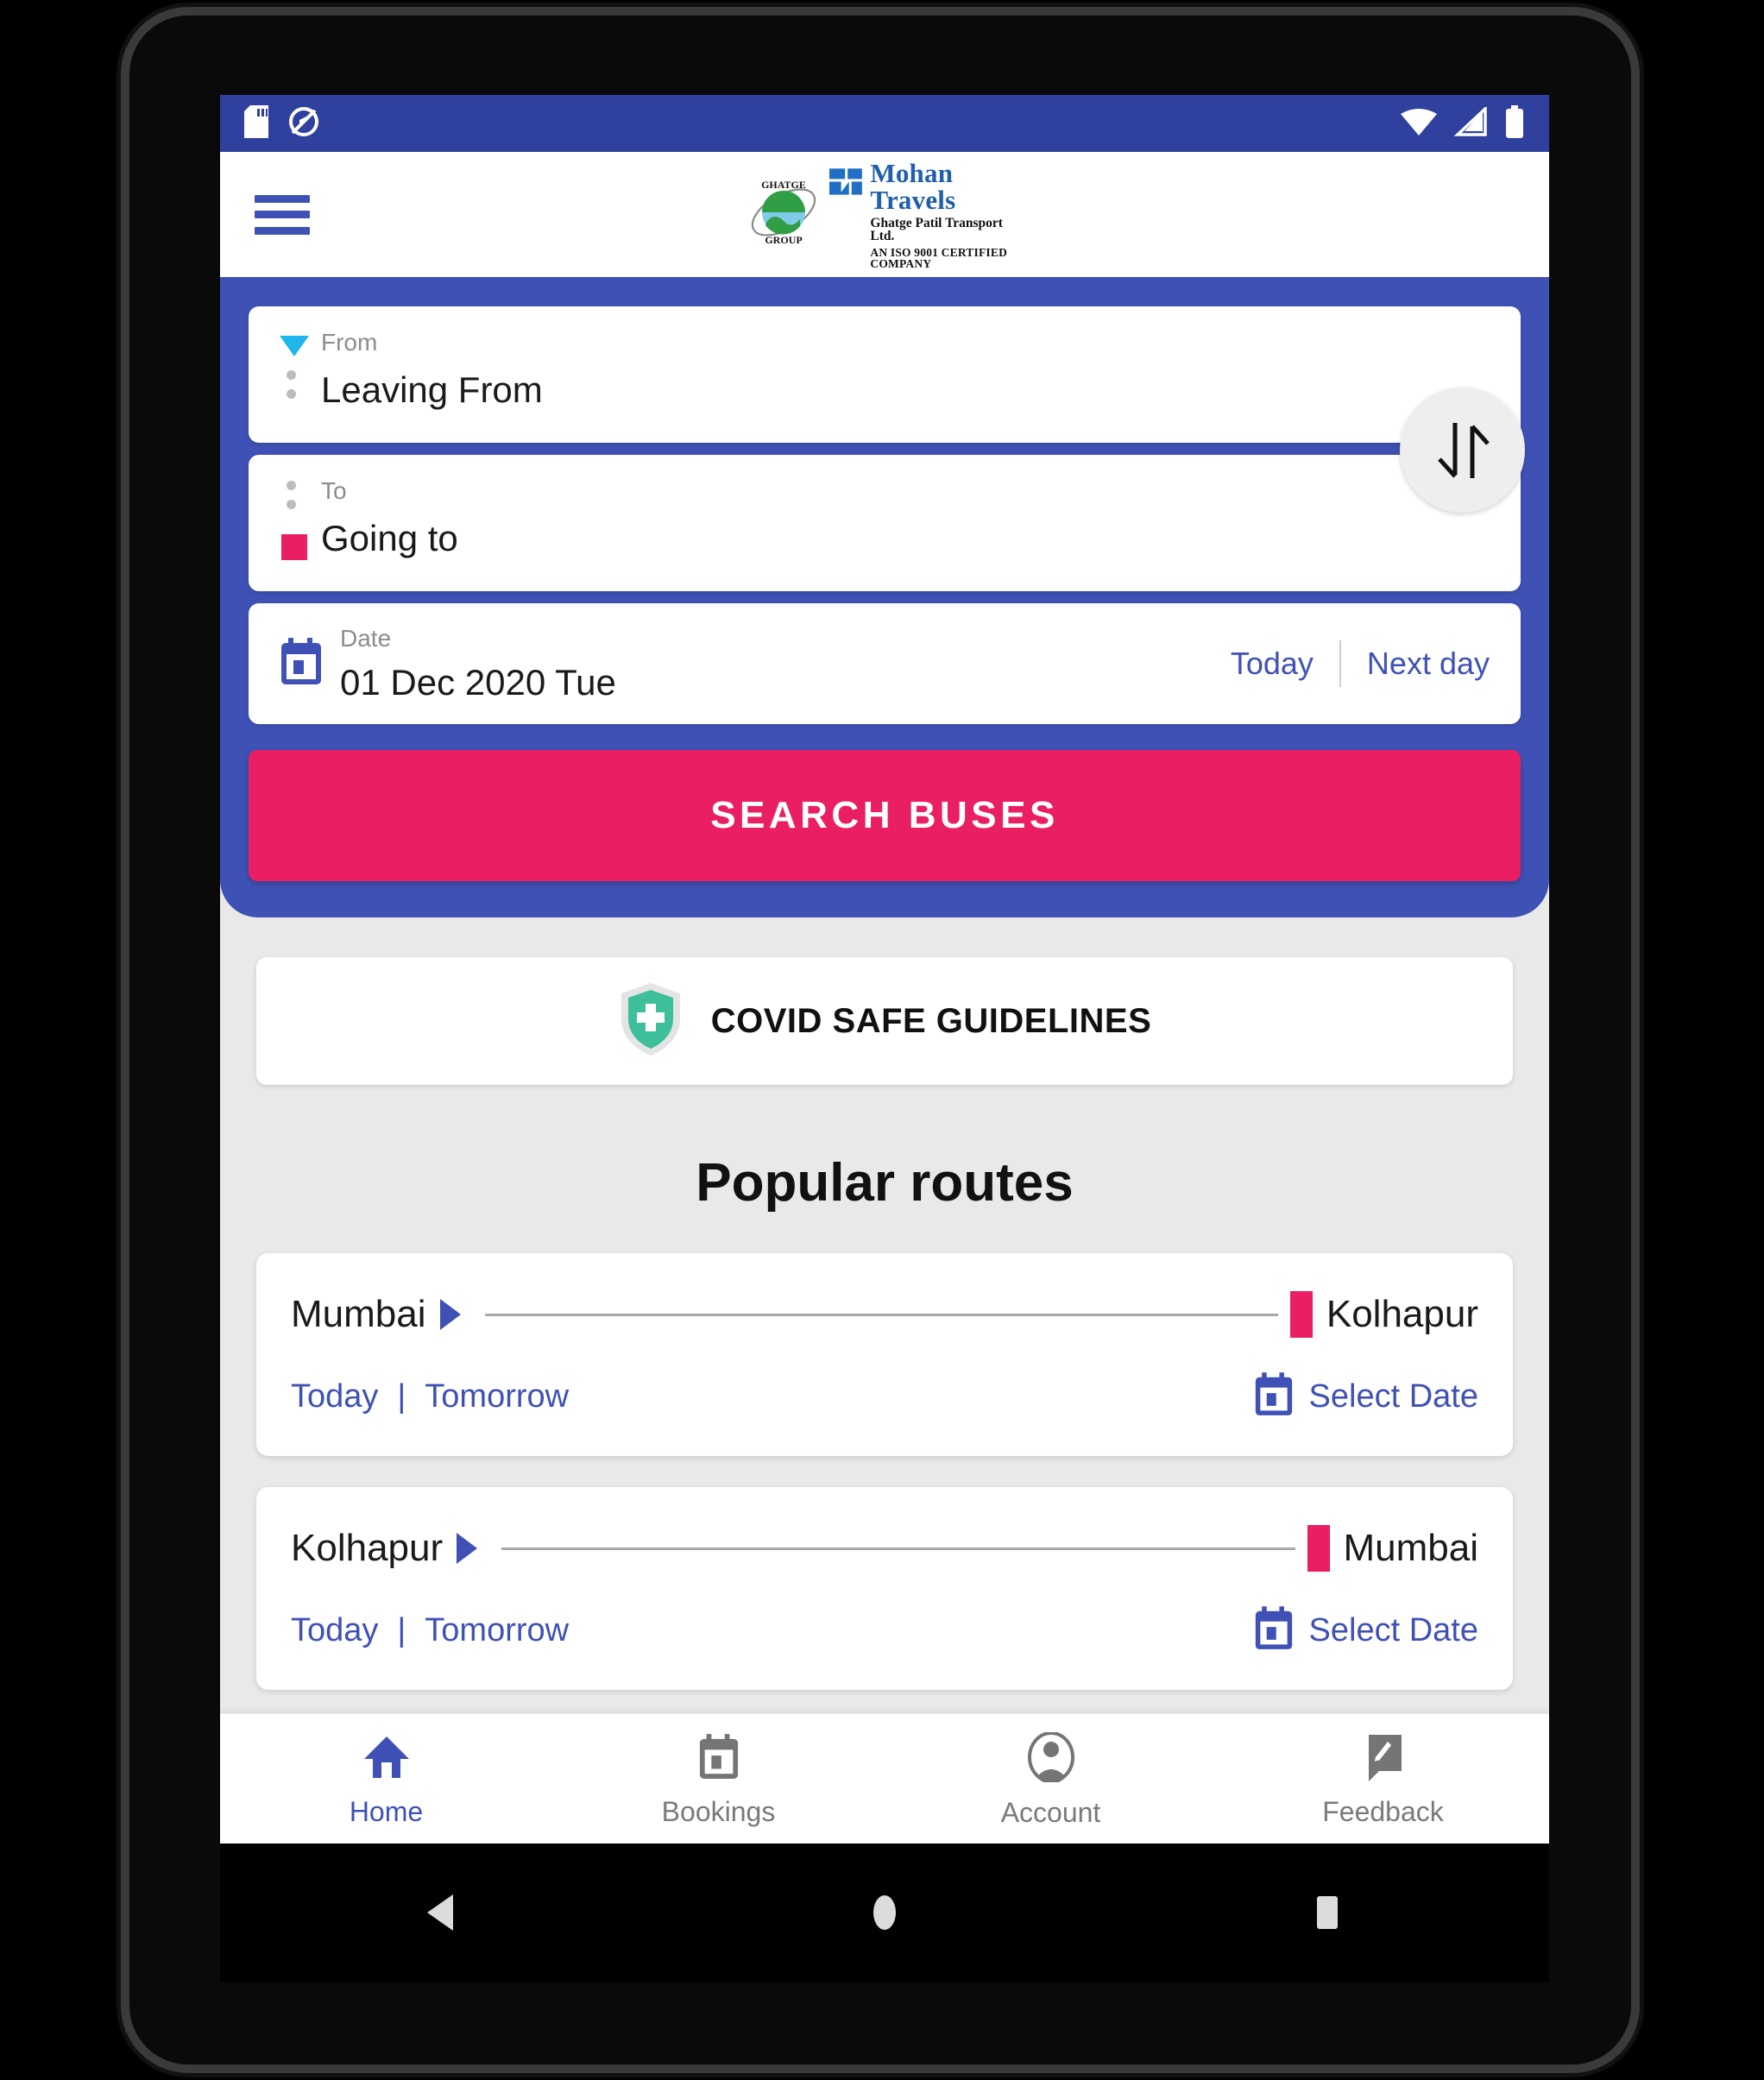  Describe the element at coordinates (1340, 664) in the screenshot. I see `date-divider` at that location.